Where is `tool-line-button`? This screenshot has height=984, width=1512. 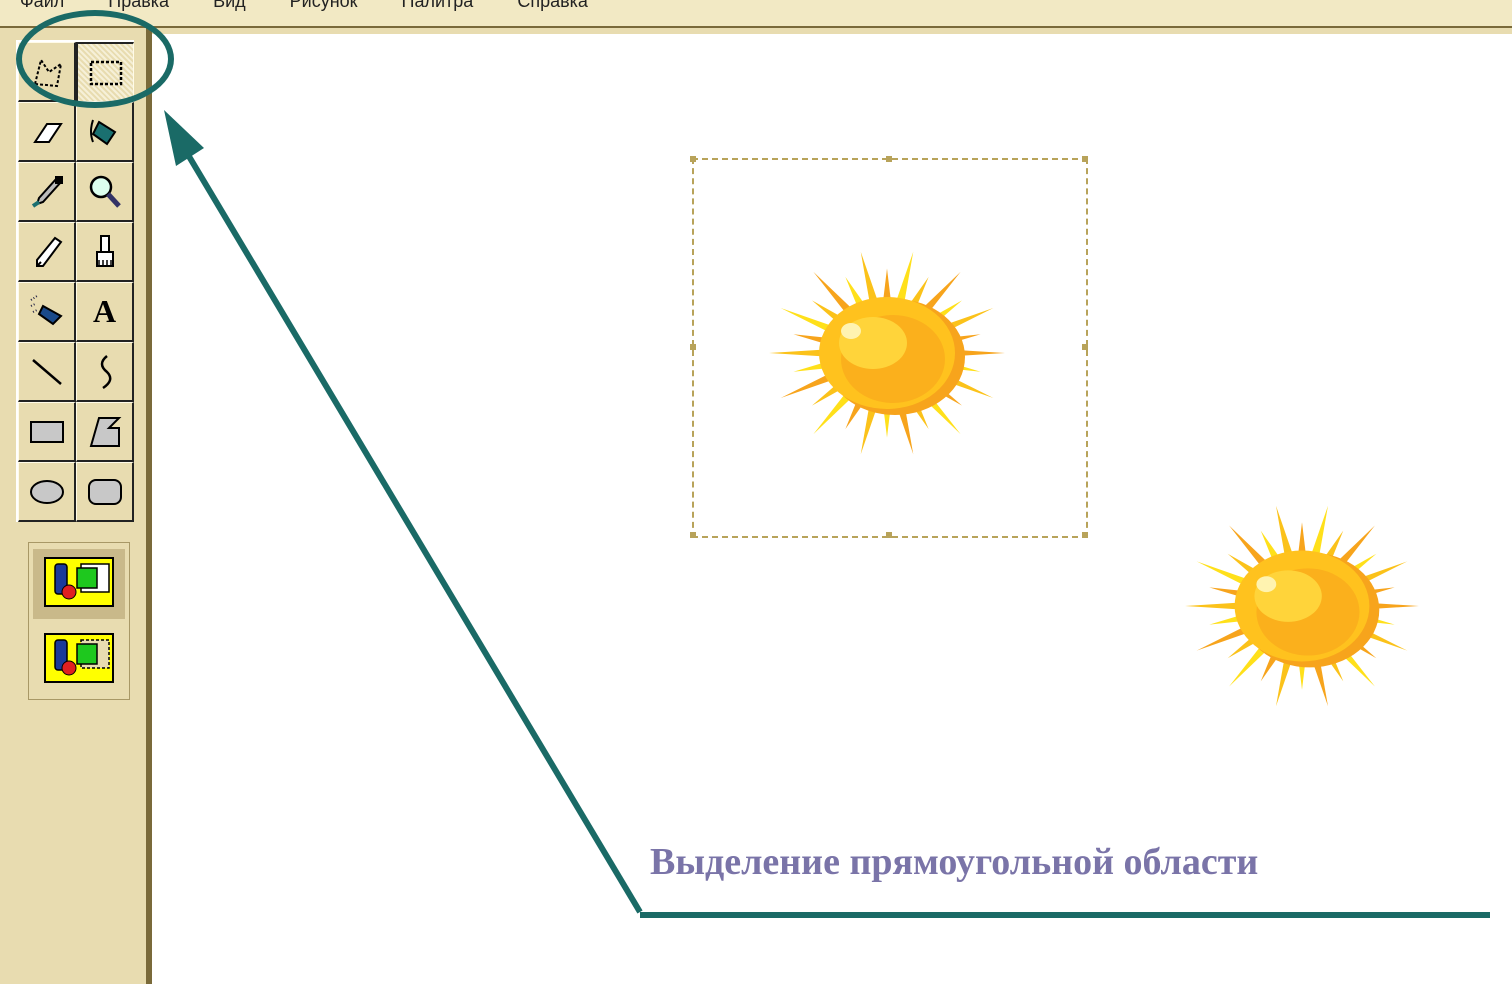
tool-line-button is located at coordinates (47, 372).